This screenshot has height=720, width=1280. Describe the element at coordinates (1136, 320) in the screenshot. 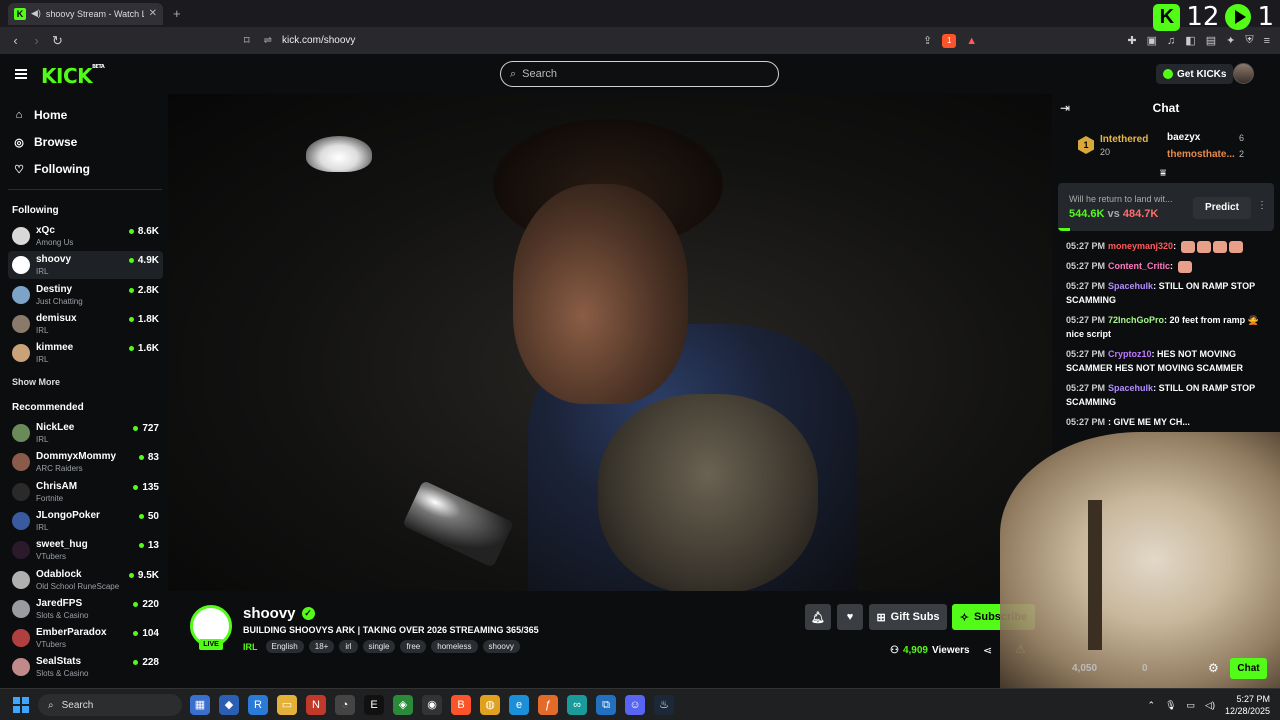

I see `chat-username: 72InchGoPro` at that location.